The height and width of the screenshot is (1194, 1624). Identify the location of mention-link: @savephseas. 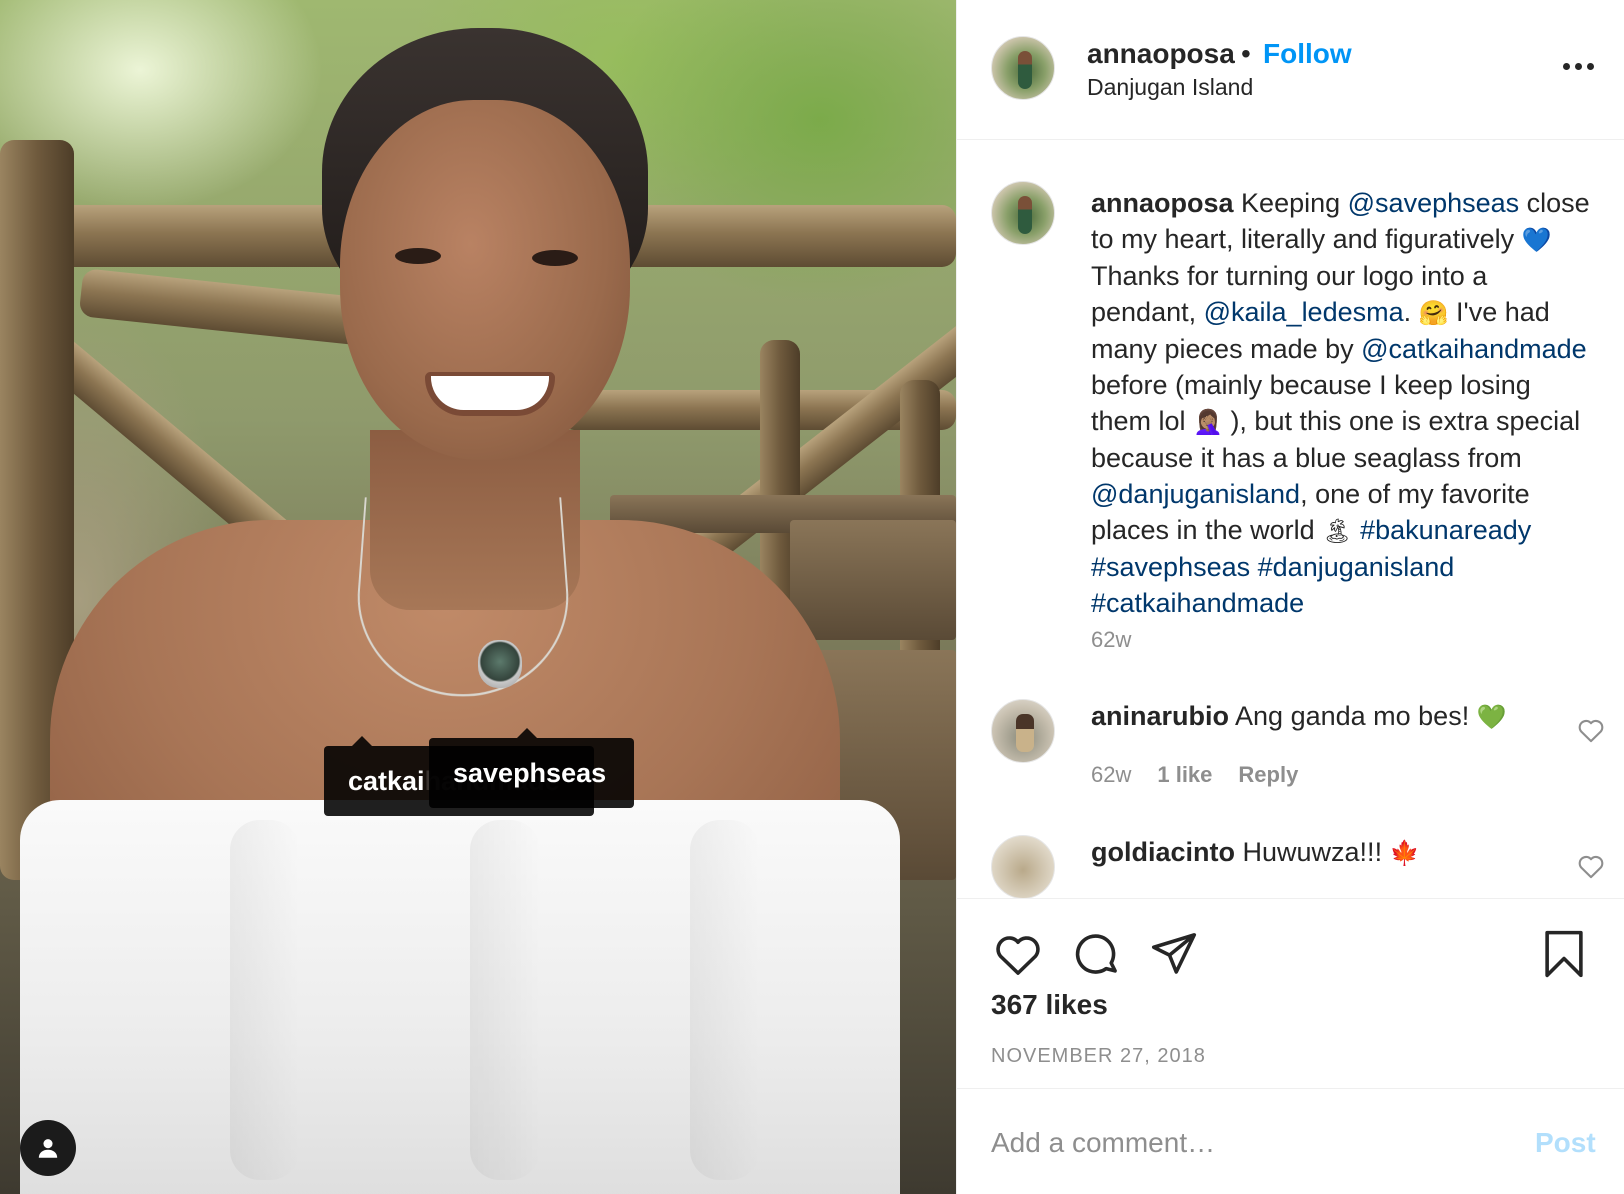
(1434, 203).